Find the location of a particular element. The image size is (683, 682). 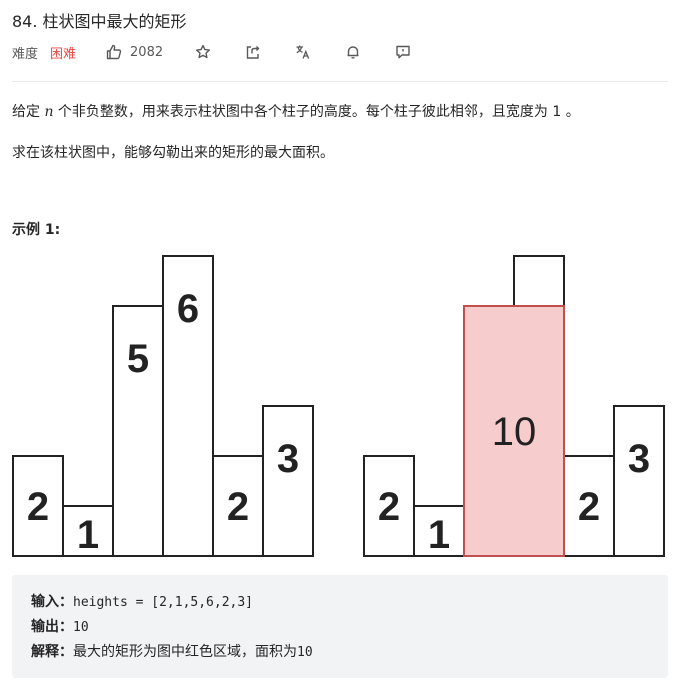

feedback-button is located at coordinates (403, 52).